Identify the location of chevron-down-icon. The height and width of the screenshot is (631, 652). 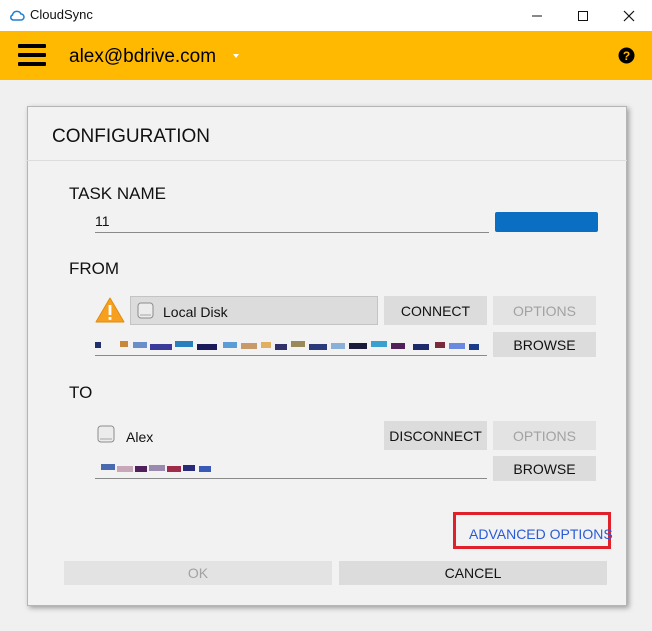
(236, 56).